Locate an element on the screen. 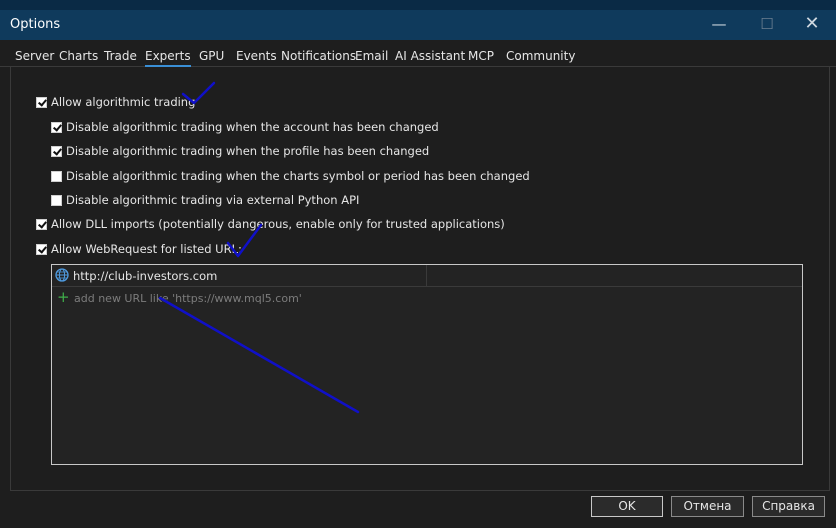 The image size is (836, 528). allow-webrequest-label: Allow WebRequest for listed URL: is located at coordinates (146, 249).